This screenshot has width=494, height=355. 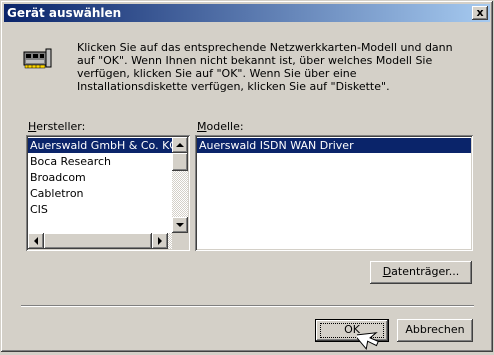 I want to click on scrollbar-corner, so click(x=180, y=241).